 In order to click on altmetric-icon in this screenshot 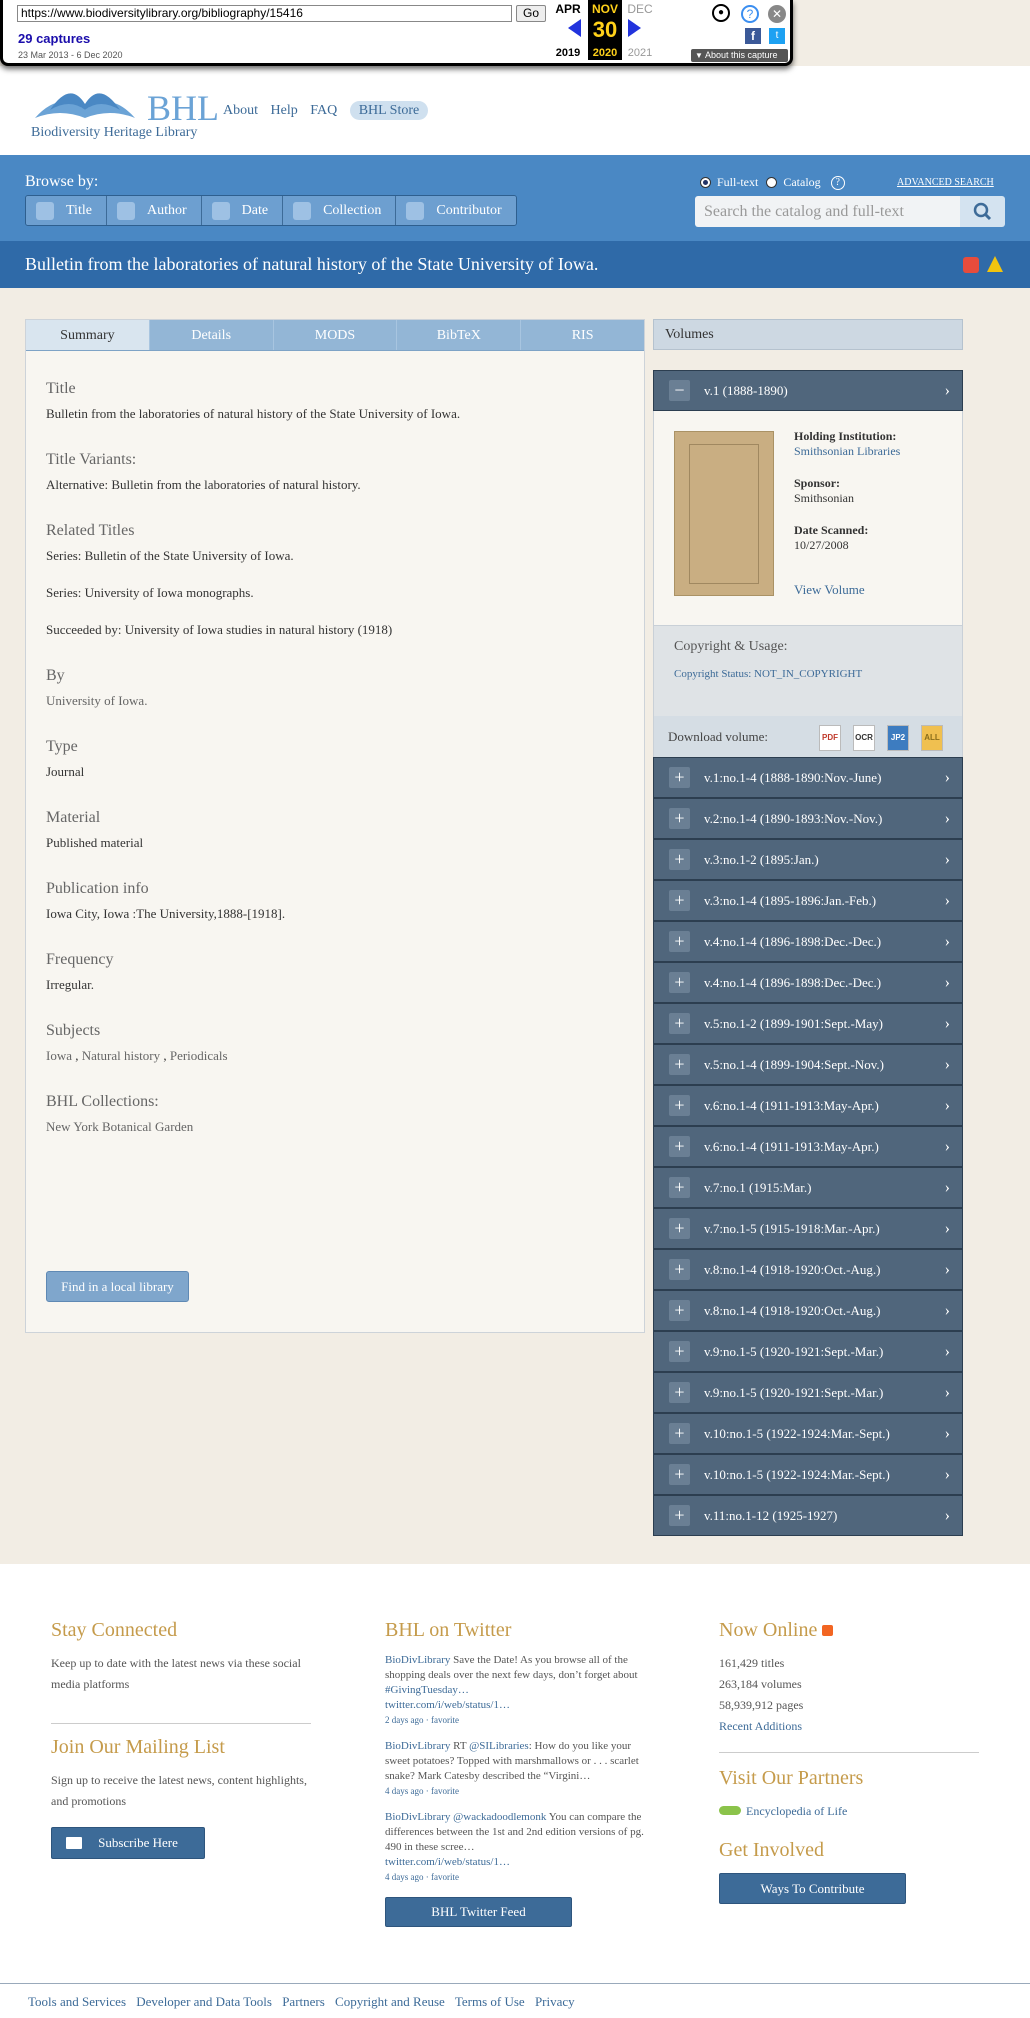, I will do `click(971, 265)`.